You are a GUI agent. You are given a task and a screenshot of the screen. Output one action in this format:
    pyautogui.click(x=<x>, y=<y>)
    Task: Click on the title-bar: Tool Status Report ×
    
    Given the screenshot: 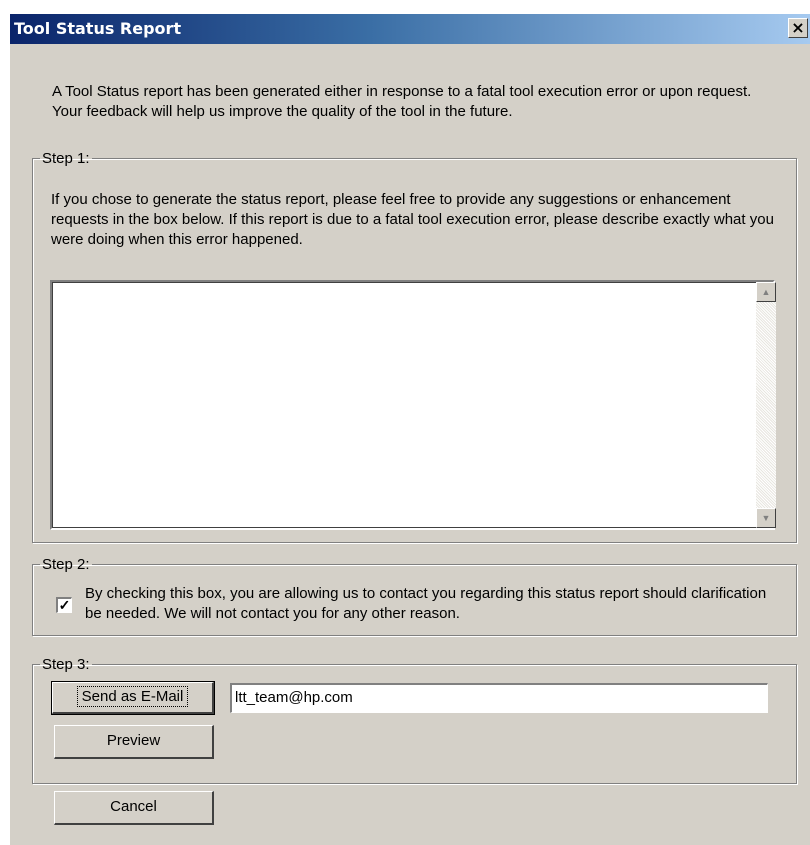 What is the action you would take?
    pyautogui.click(x=410, y=29)
    